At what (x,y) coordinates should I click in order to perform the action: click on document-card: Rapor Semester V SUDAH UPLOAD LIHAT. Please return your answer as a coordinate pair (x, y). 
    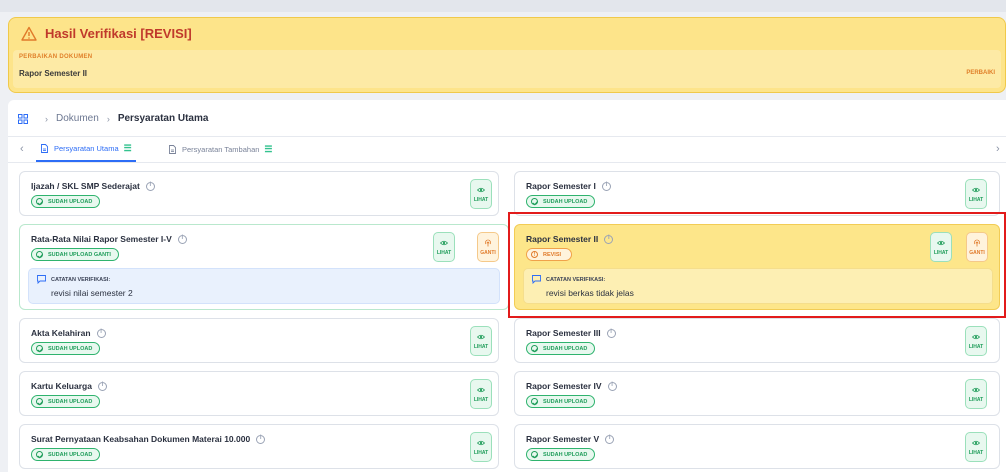
    Looking at the image, I should click on (757, 446).